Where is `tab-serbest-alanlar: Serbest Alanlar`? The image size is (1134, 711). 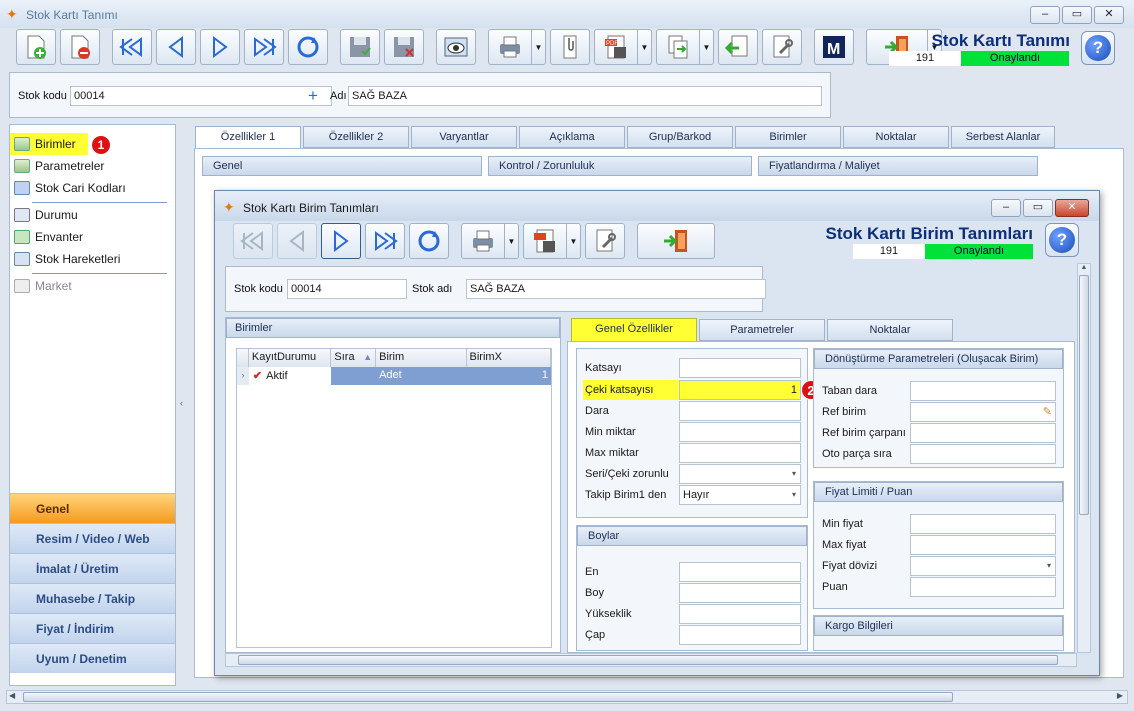 tab-serbest-alanlar: Serbest Alanlar is located at coordinates (1003, 137).